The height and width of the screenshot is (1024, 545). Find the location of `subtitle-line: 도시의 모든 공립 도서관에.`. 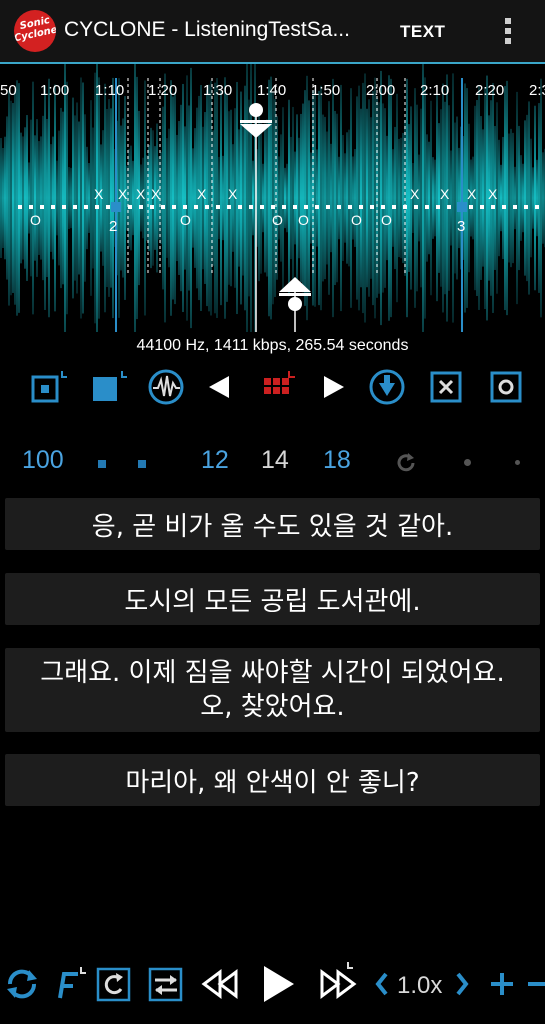

subtitle-line: 도시의 모든 공립 도서관에. is located at coordinates (272, 599).